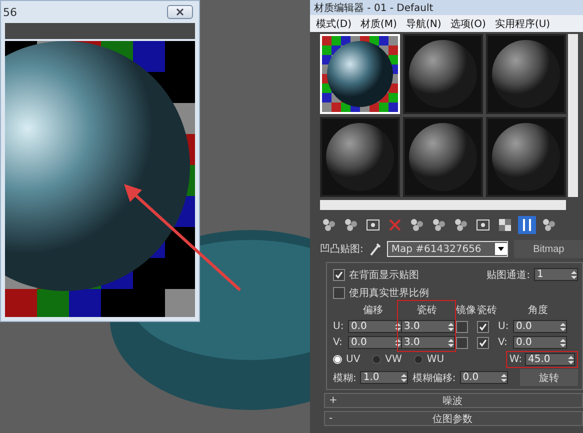 The image size is (583, 433). What do you see at coordinates (549, 377) in the screenshot?
I see `rotate-button: 旋转` at bounding box center [549, 377].